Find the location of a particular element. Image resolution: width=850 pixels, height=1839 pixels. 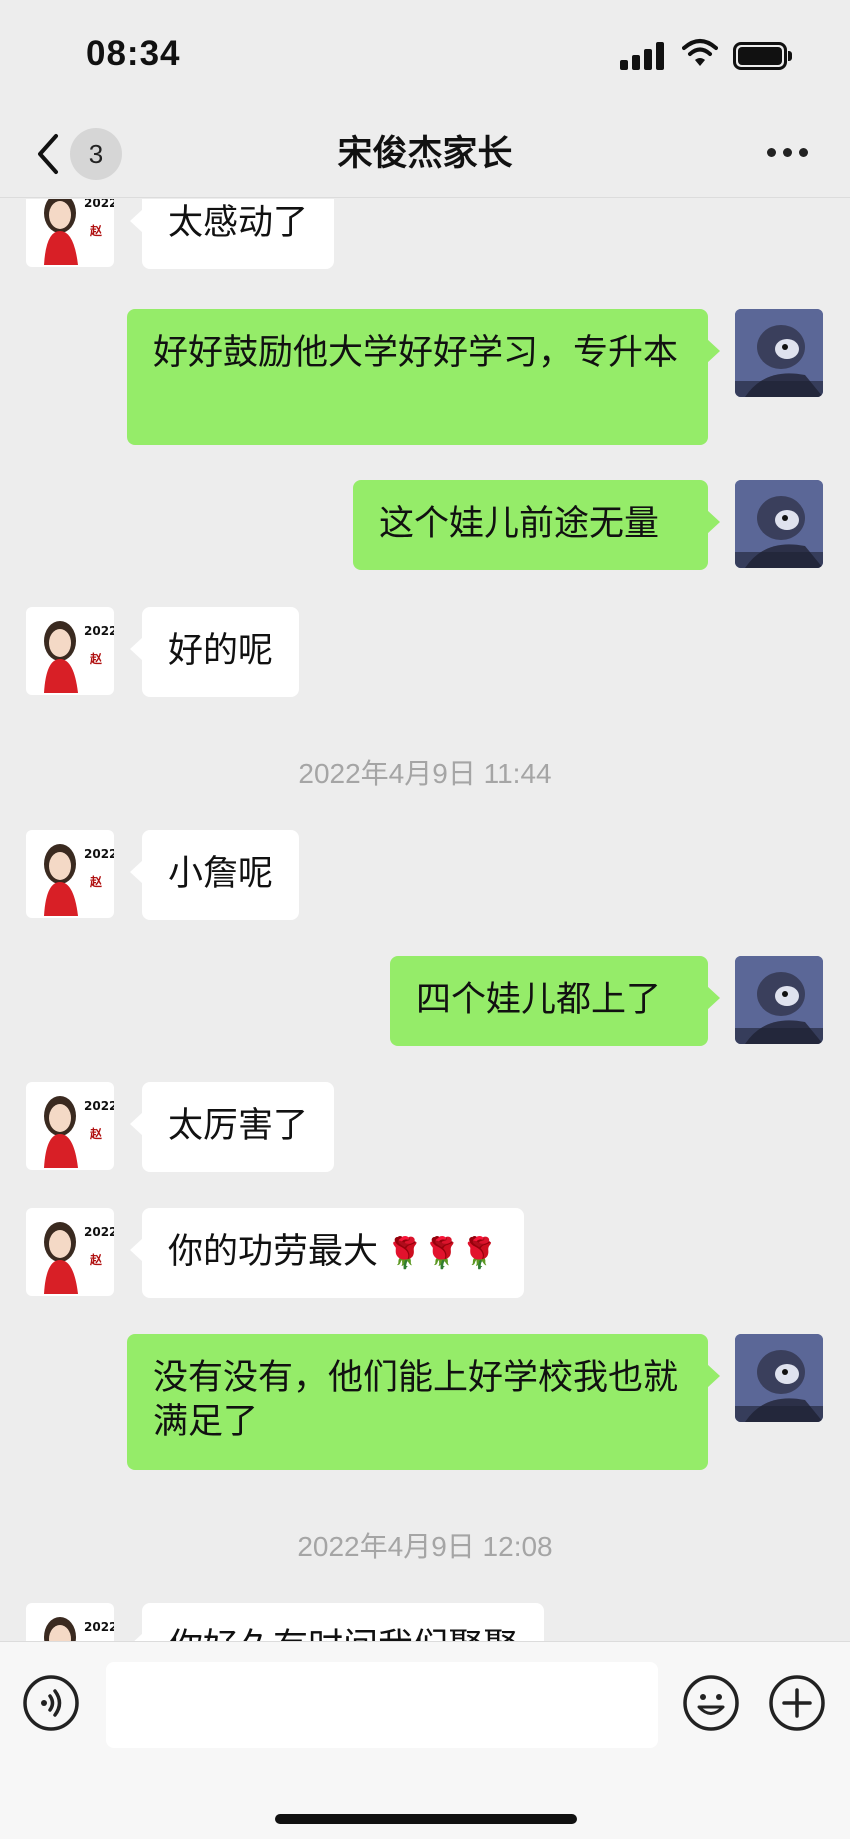

message-row: 没有没有，他们能上好学校我也就满足了 is located at coordinates (425, 1402).